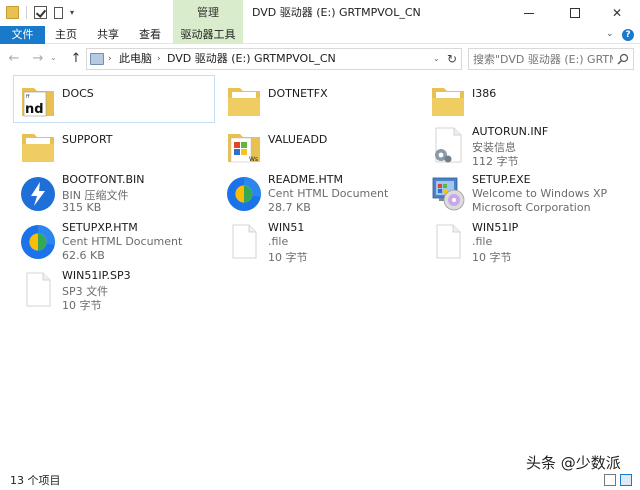 This screenshot has height=490, width=640. I want to click on manage-context-tab: 管理, so click(208, 13).